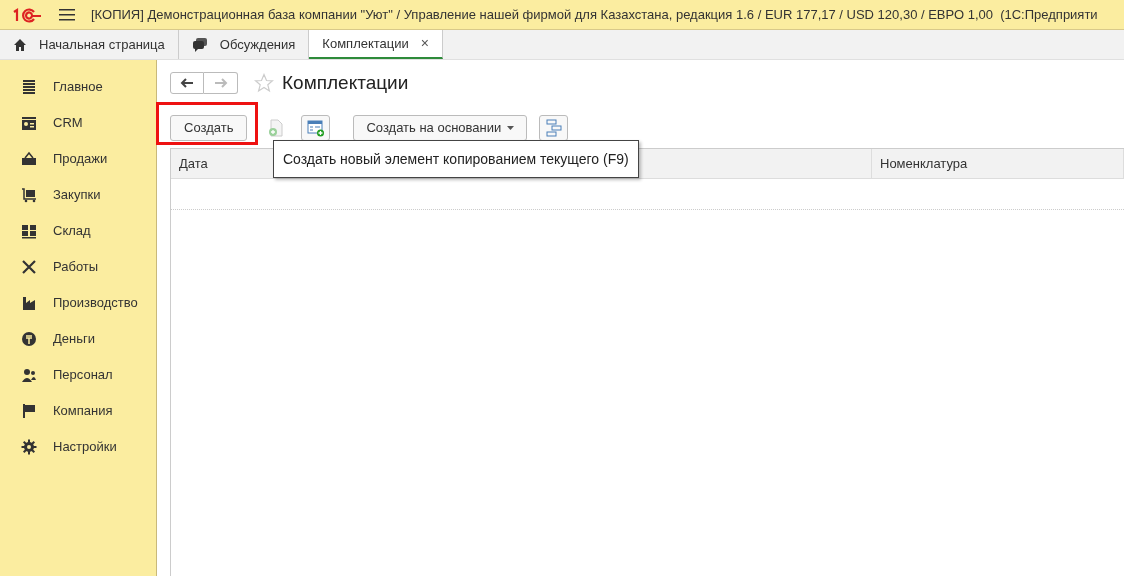 The image size is (1124, 576). What do you see at coordinates (78, 123) in the screenshot?
I see `sidebar-item: CRM` at bounding box center [78, 123].